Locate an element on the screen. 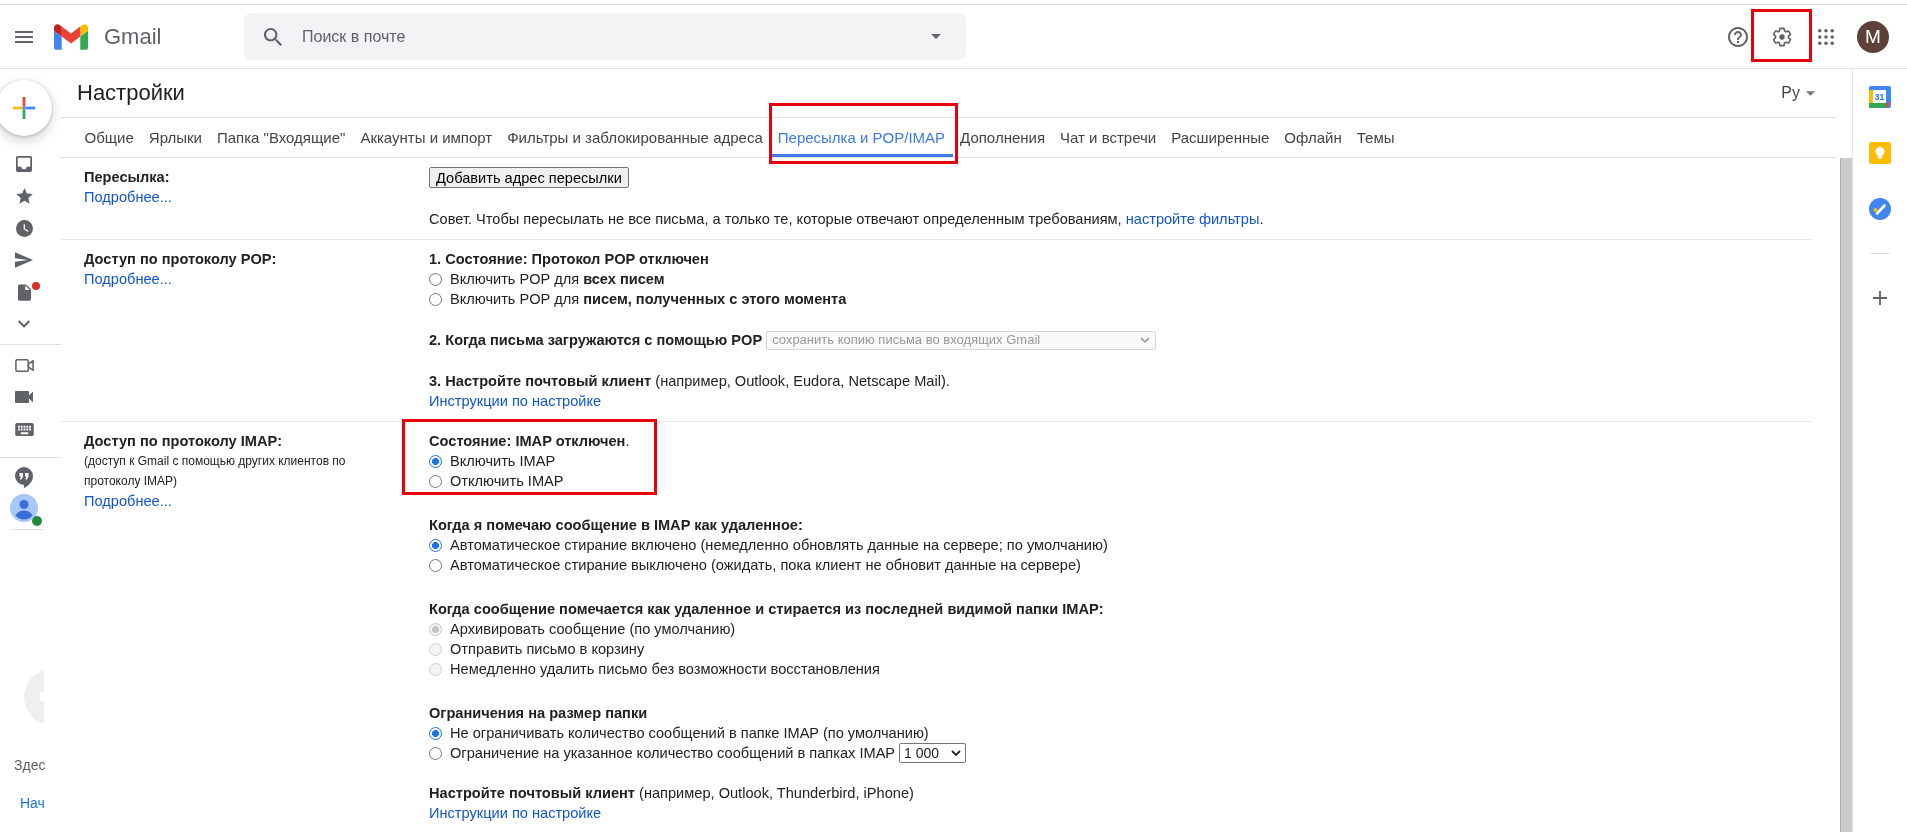 This screenshot has height=832, width=1907. add-forwarding-button: Добавить адрес пересылки is located at coordinates (529, 177).